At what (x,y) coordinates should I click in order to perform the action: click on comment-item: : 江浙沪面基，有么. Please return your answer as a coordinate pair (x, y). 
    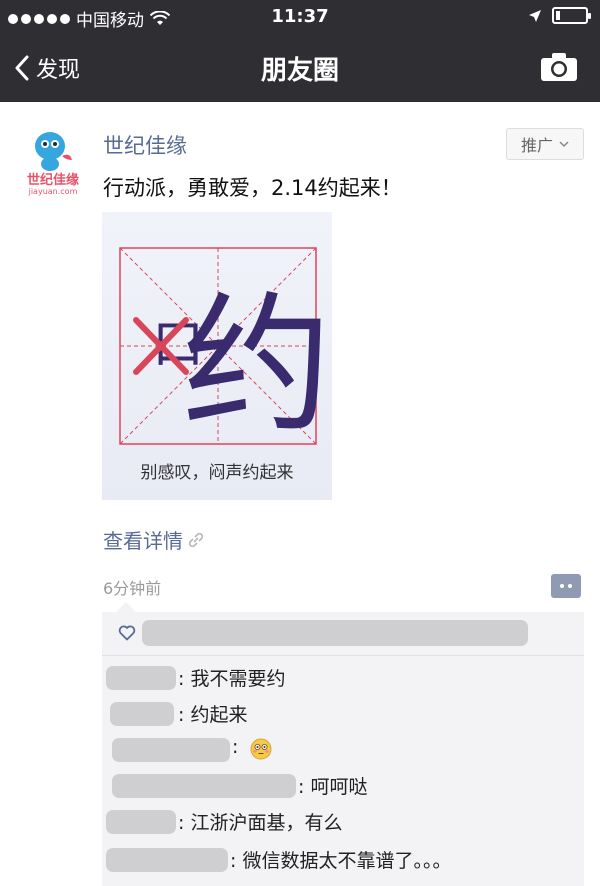
    Looking at the image, I should click on (343, 821).